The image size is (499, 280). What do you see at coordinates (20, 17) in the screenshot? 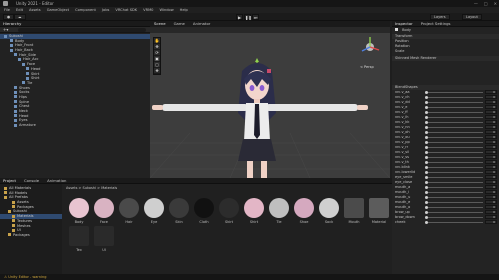
I see `collab-button: ☁` at bounding box center [20, 17].